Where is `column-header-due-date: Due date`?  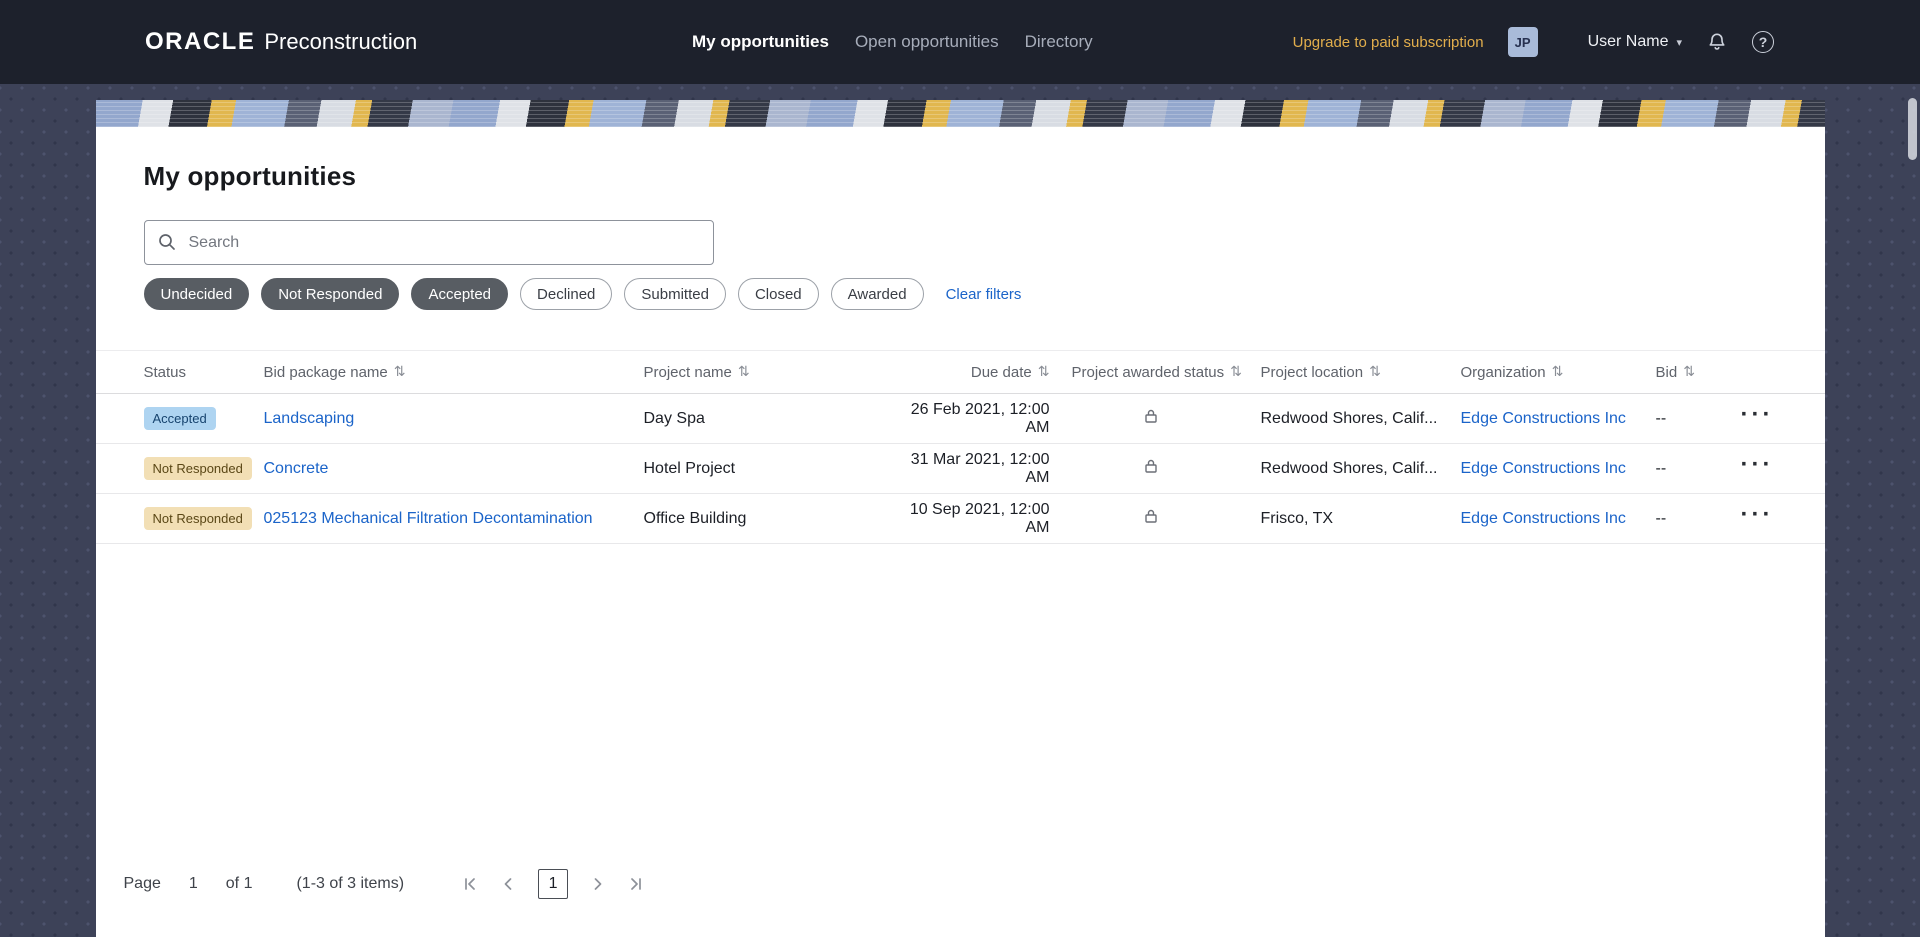 column-header-due-date: Due date is located at coordinates (1001, 372).